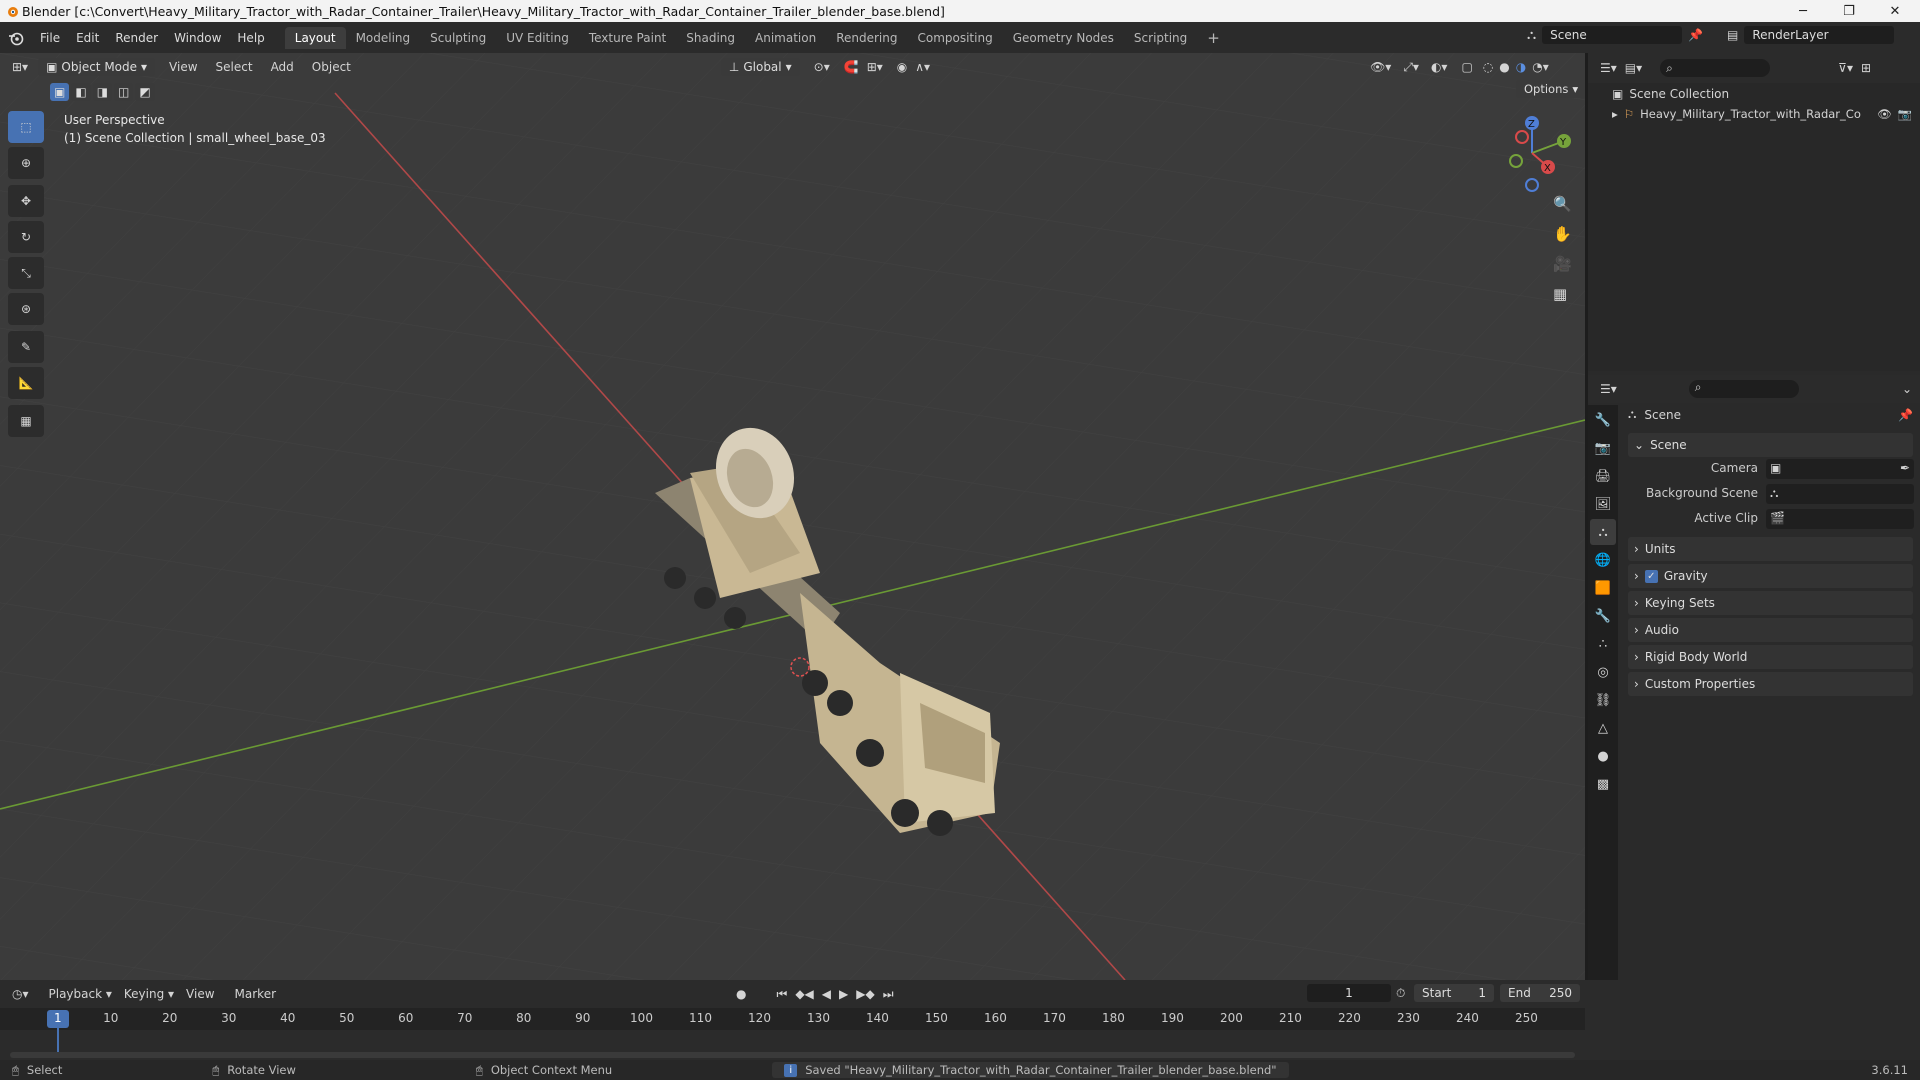 This screenshot has height=1080, width=1920. What do you see at coordinates (1454, 993) in the screenshot?
I see `start-frame-field: Start 1` at bounding box center [1454, 993].